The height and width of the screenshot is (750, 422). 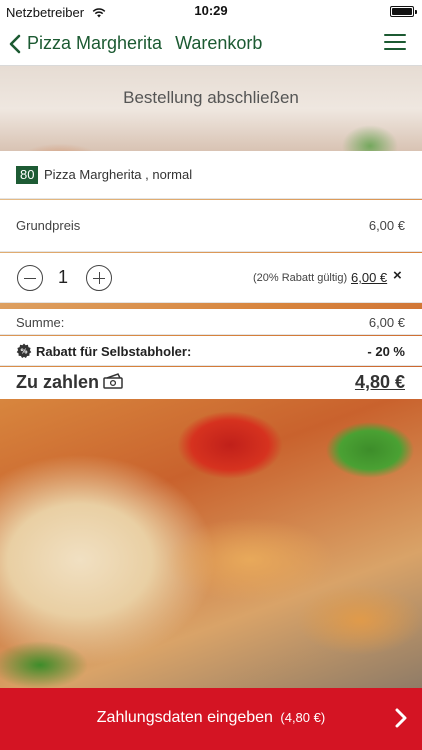 I want to click on cta-label: Zahlungsdaten eingeben (4,80 €), so click(x=211, y=718).